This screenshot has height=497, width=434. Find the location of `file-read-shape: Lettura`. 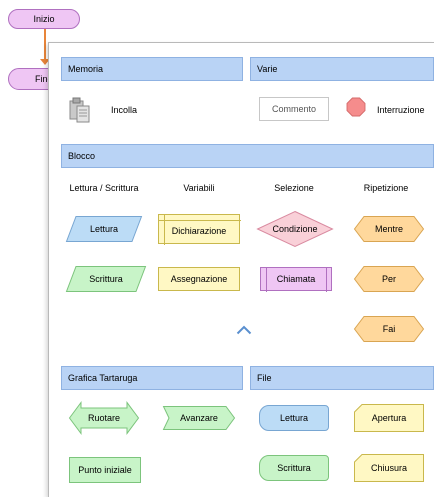

file-read-shape: Lettura is located at coordinates (294, 418).